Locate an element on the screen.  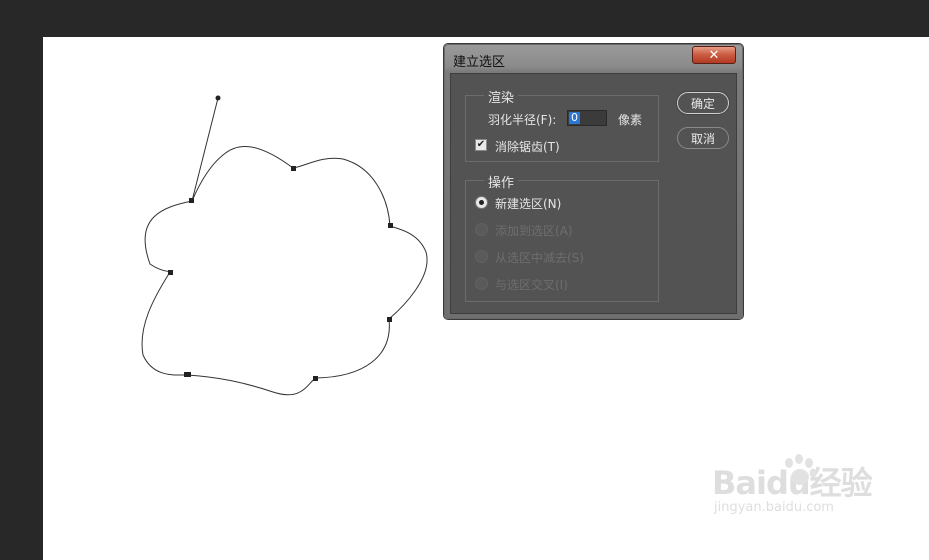
antialias-checkbox: ✔ is located at coordinates (481, 145).